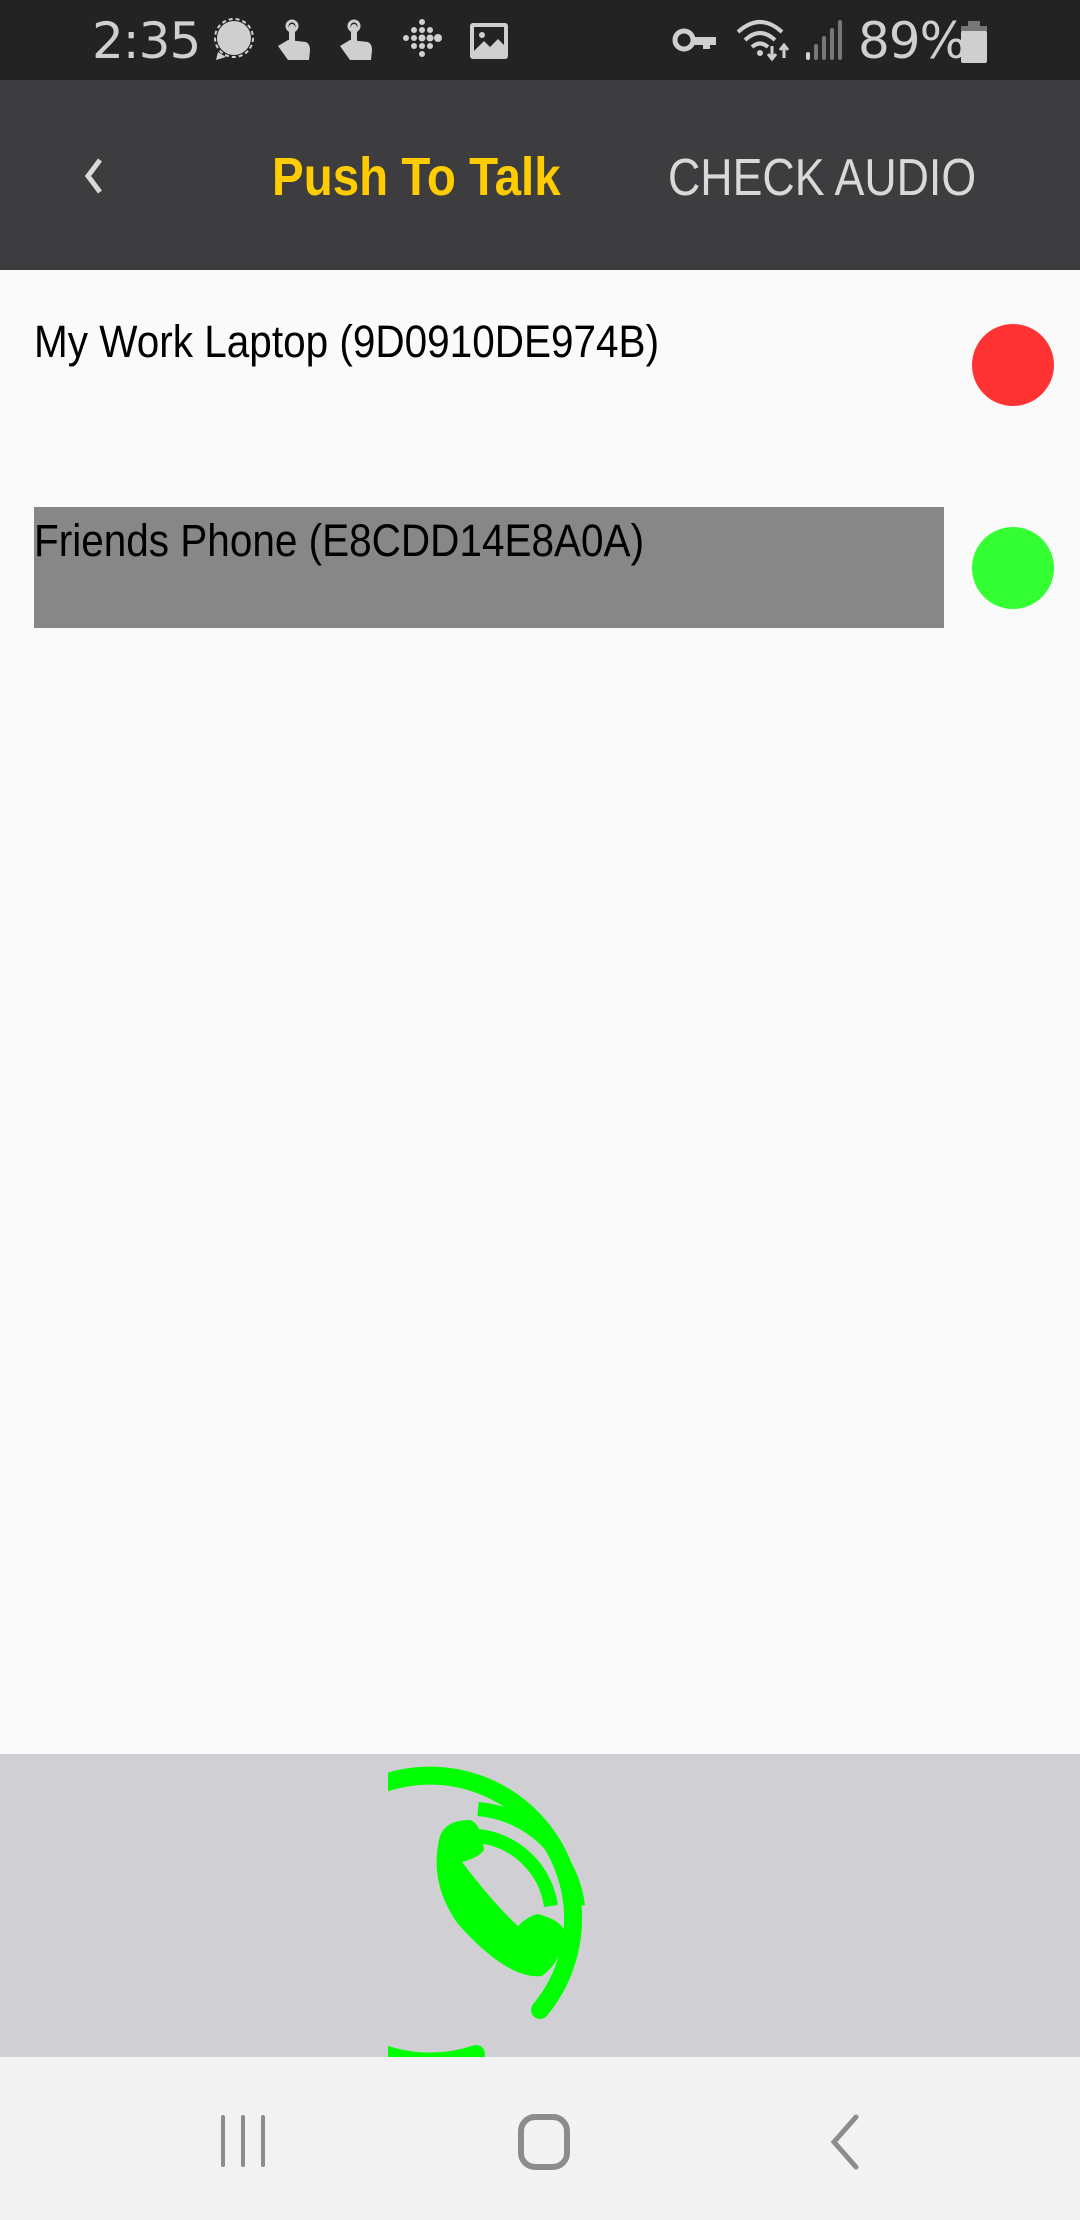 This screenshot has height=2220, width=1080. I want to click on cell-signal-icon, so click(824, 40).